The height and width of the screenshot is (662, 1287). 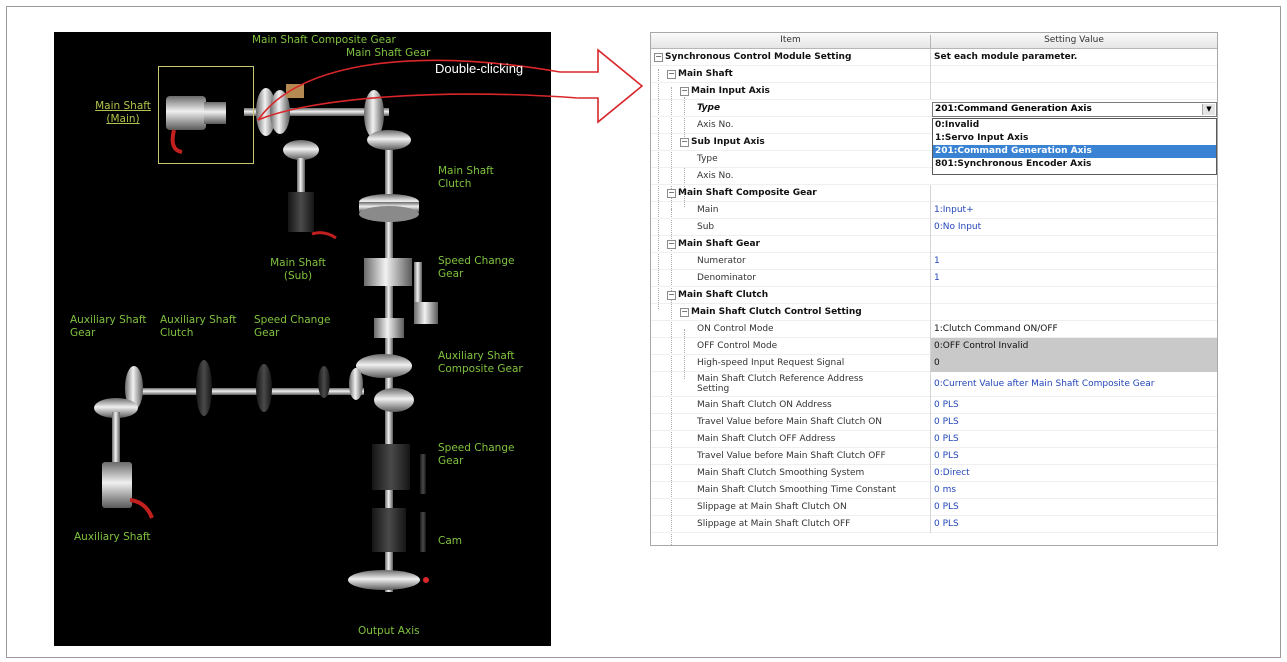 I want to click on row-item: Slippage at Main Shaft Clutch ON, so click(x=772, y=507).